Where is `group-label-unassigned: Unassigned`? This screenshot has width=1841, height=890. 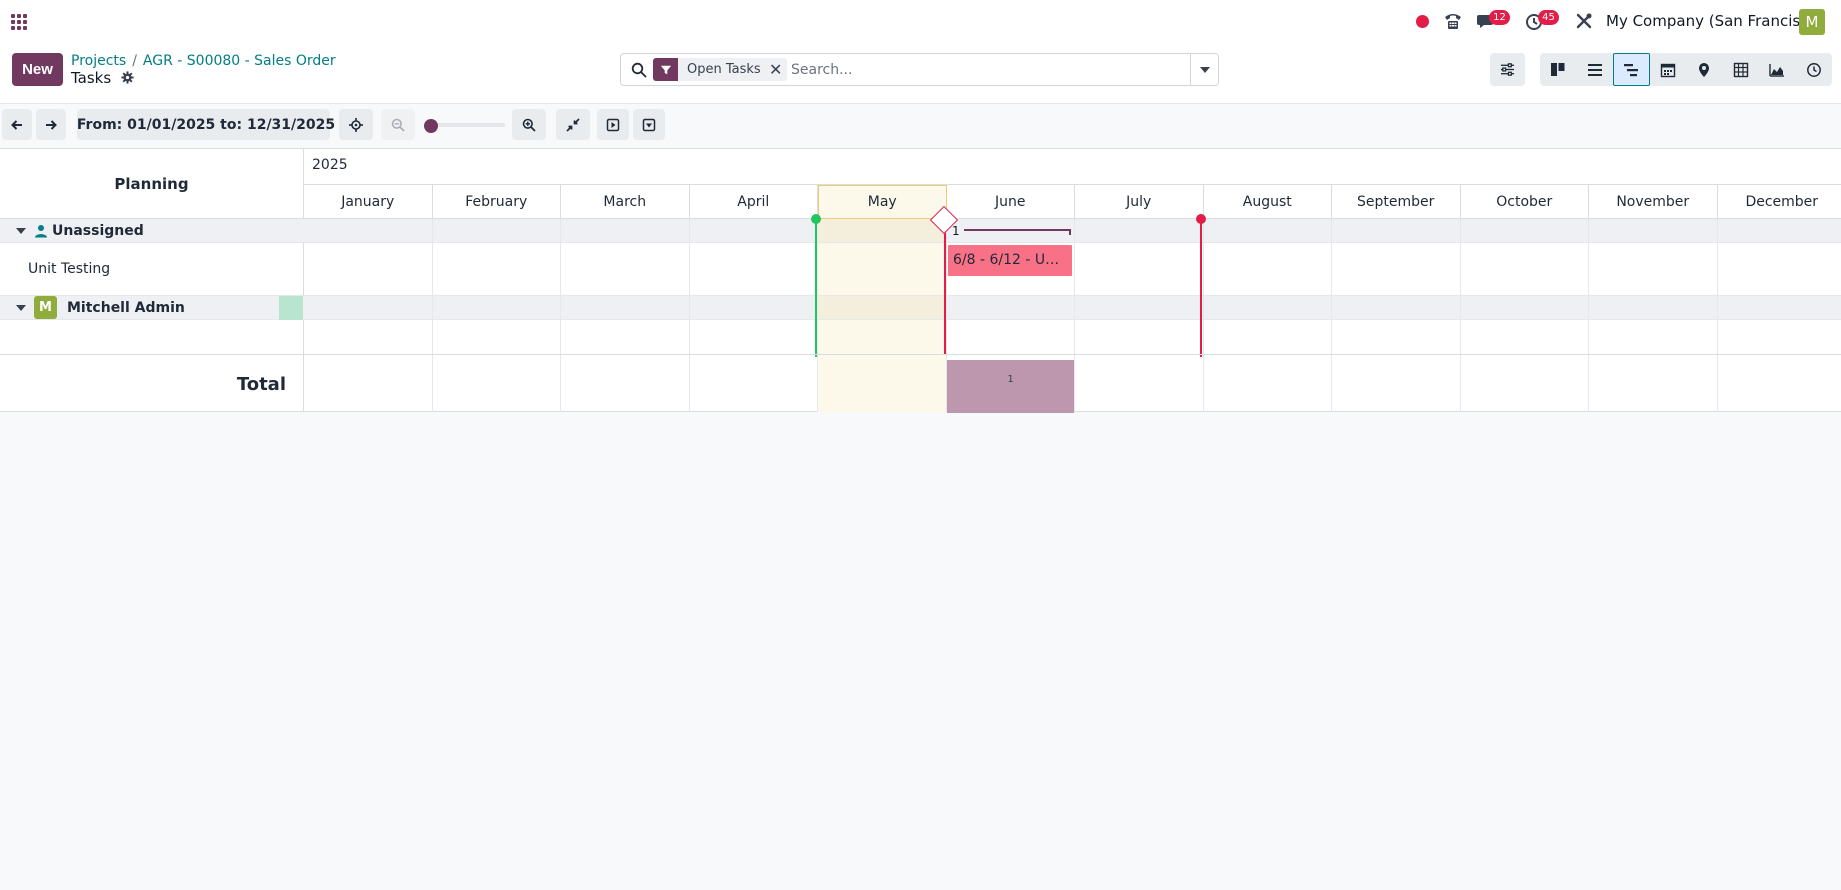
group-label-unassigned: Unassigned is located at coordinates (151, 230).